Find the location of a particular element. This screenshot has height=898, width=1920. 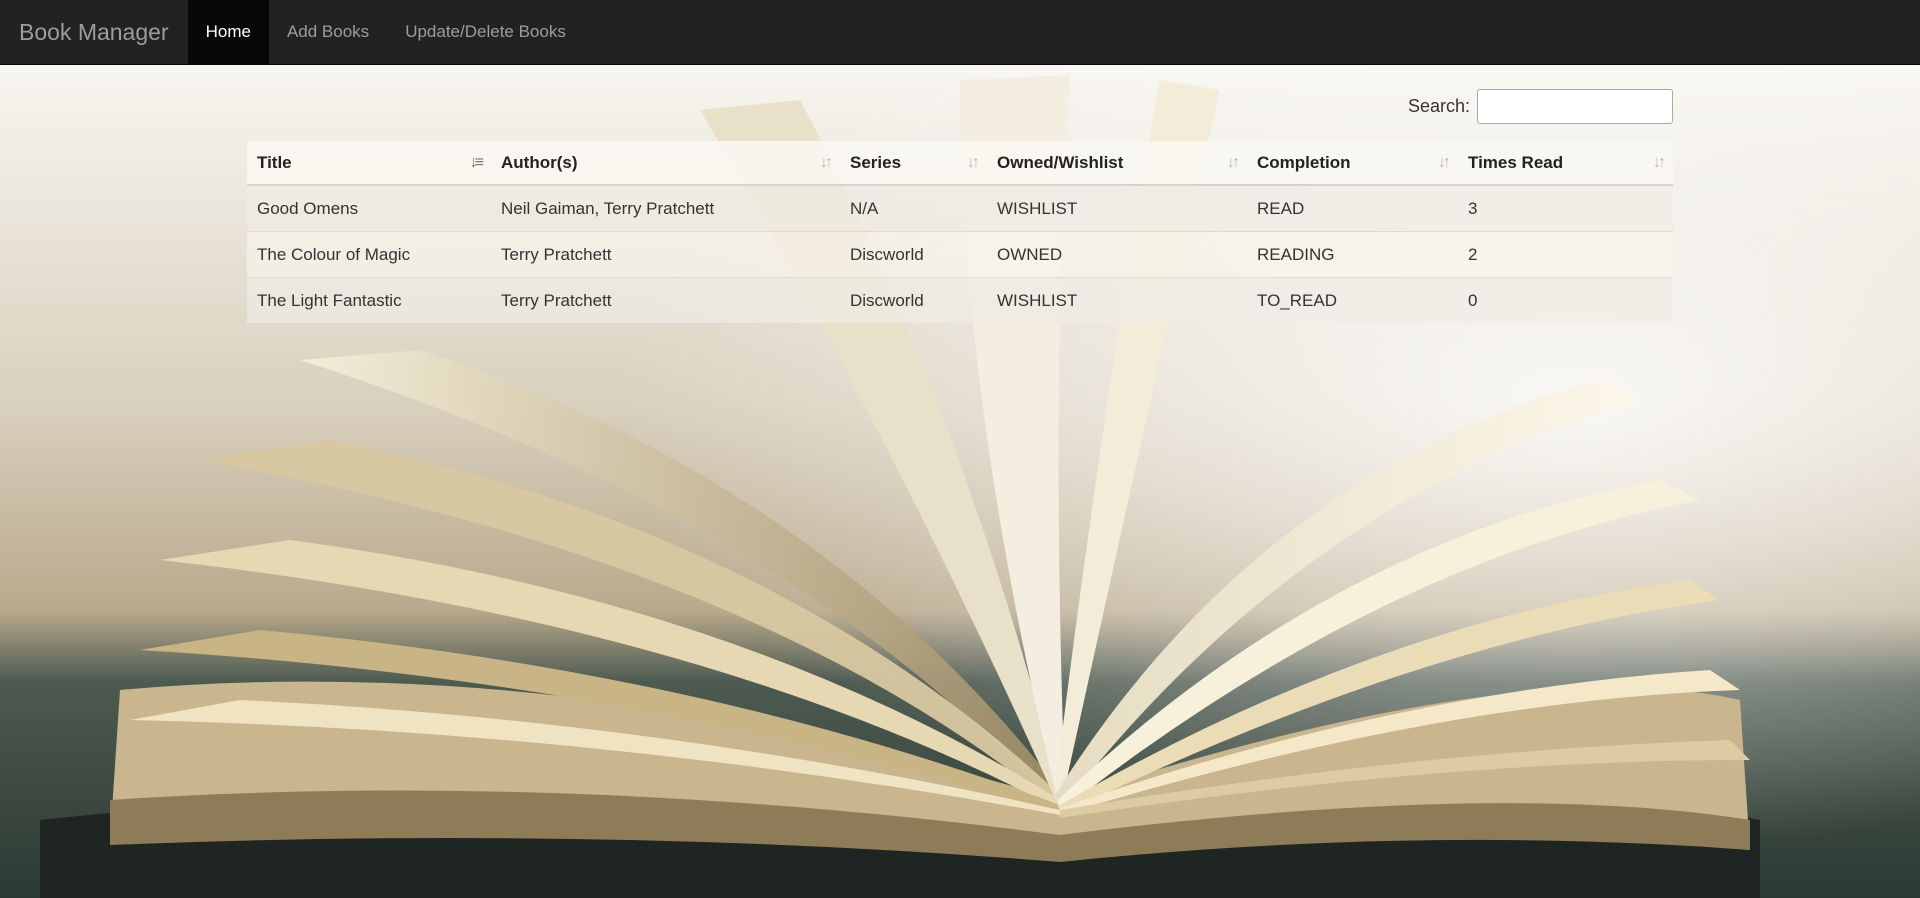

column-header-label: Series is located at coordinates (876, 162).